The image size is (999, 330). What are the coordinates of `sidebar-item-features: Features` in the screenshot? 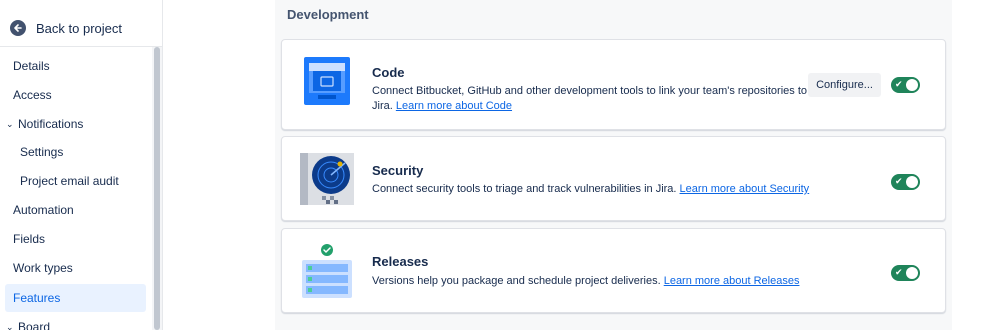 It's located at (75, 298).